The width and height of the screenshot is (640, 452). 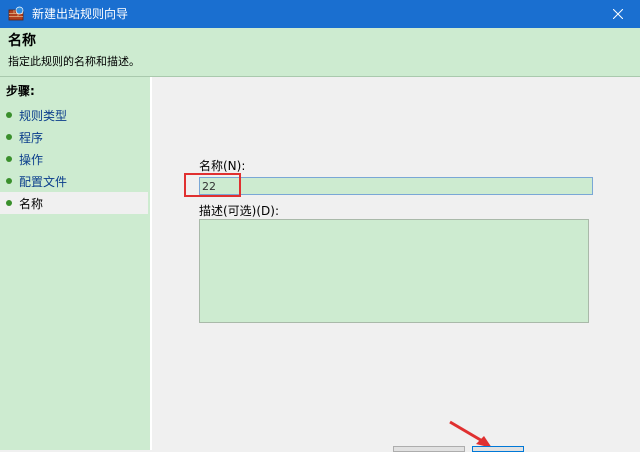 I want to click on window-title: 新建出站规则向导, so click(x=80, y=14).